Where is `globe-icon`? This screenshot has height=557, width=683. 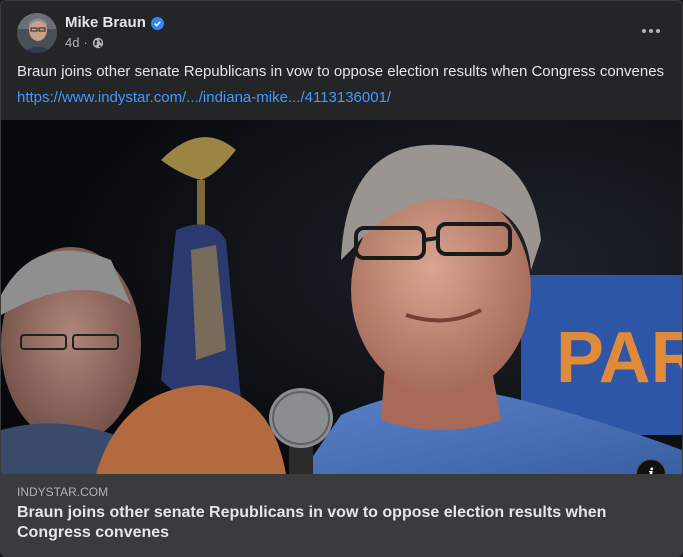 globe-icon is located at coordinates (98, 43).